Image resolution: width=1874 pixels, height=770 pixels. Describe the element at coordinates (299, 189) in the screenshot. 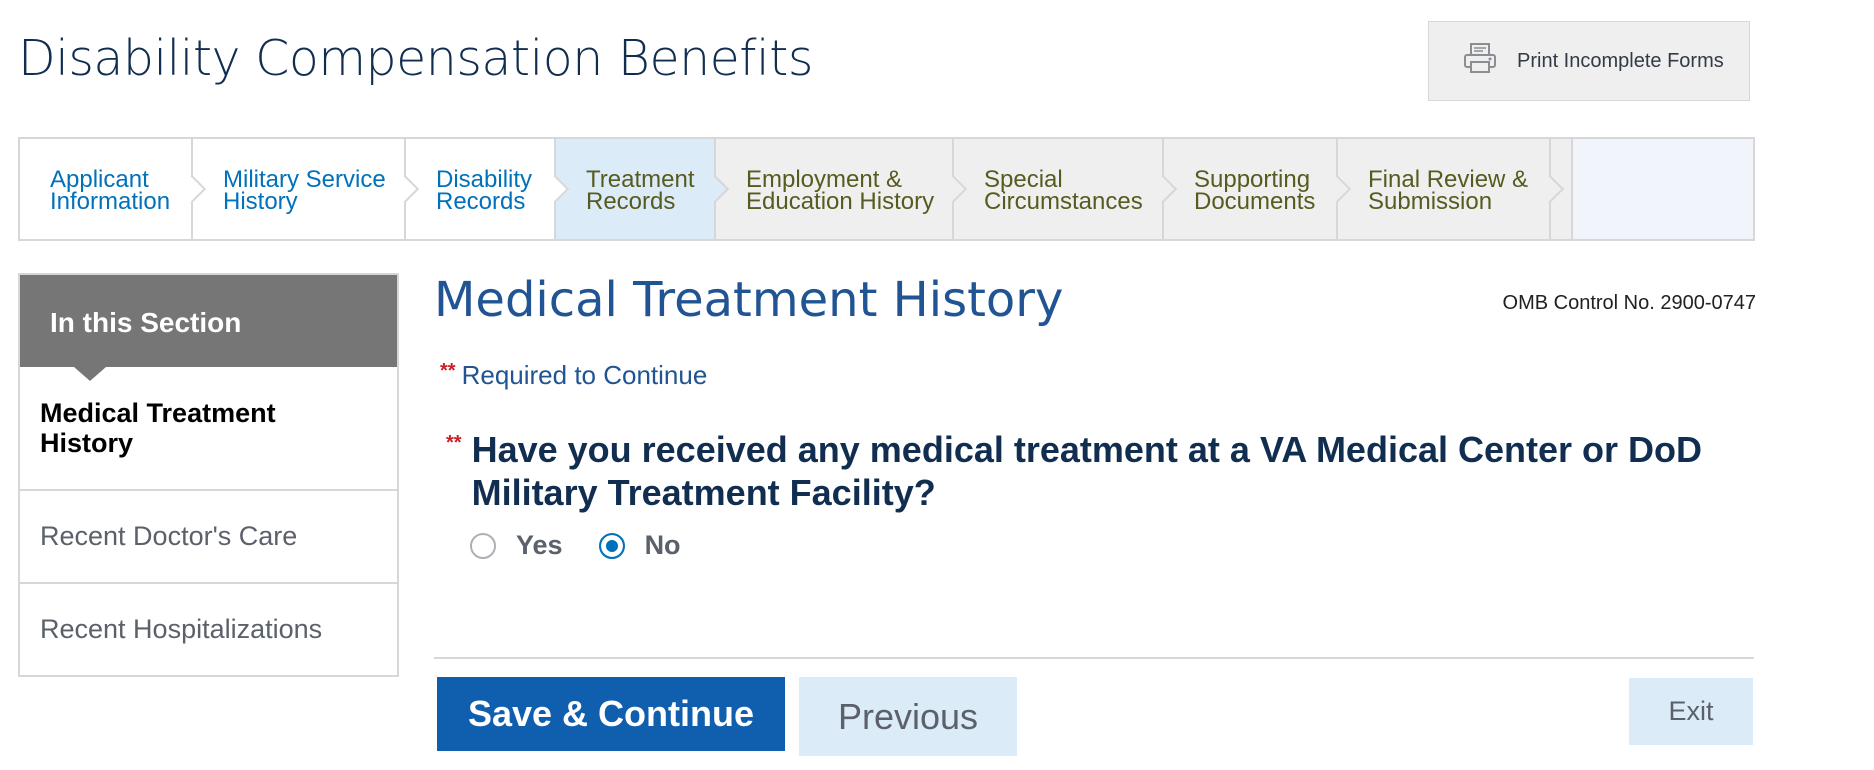

I see `step-military-service-history: Military Service History` at that location.